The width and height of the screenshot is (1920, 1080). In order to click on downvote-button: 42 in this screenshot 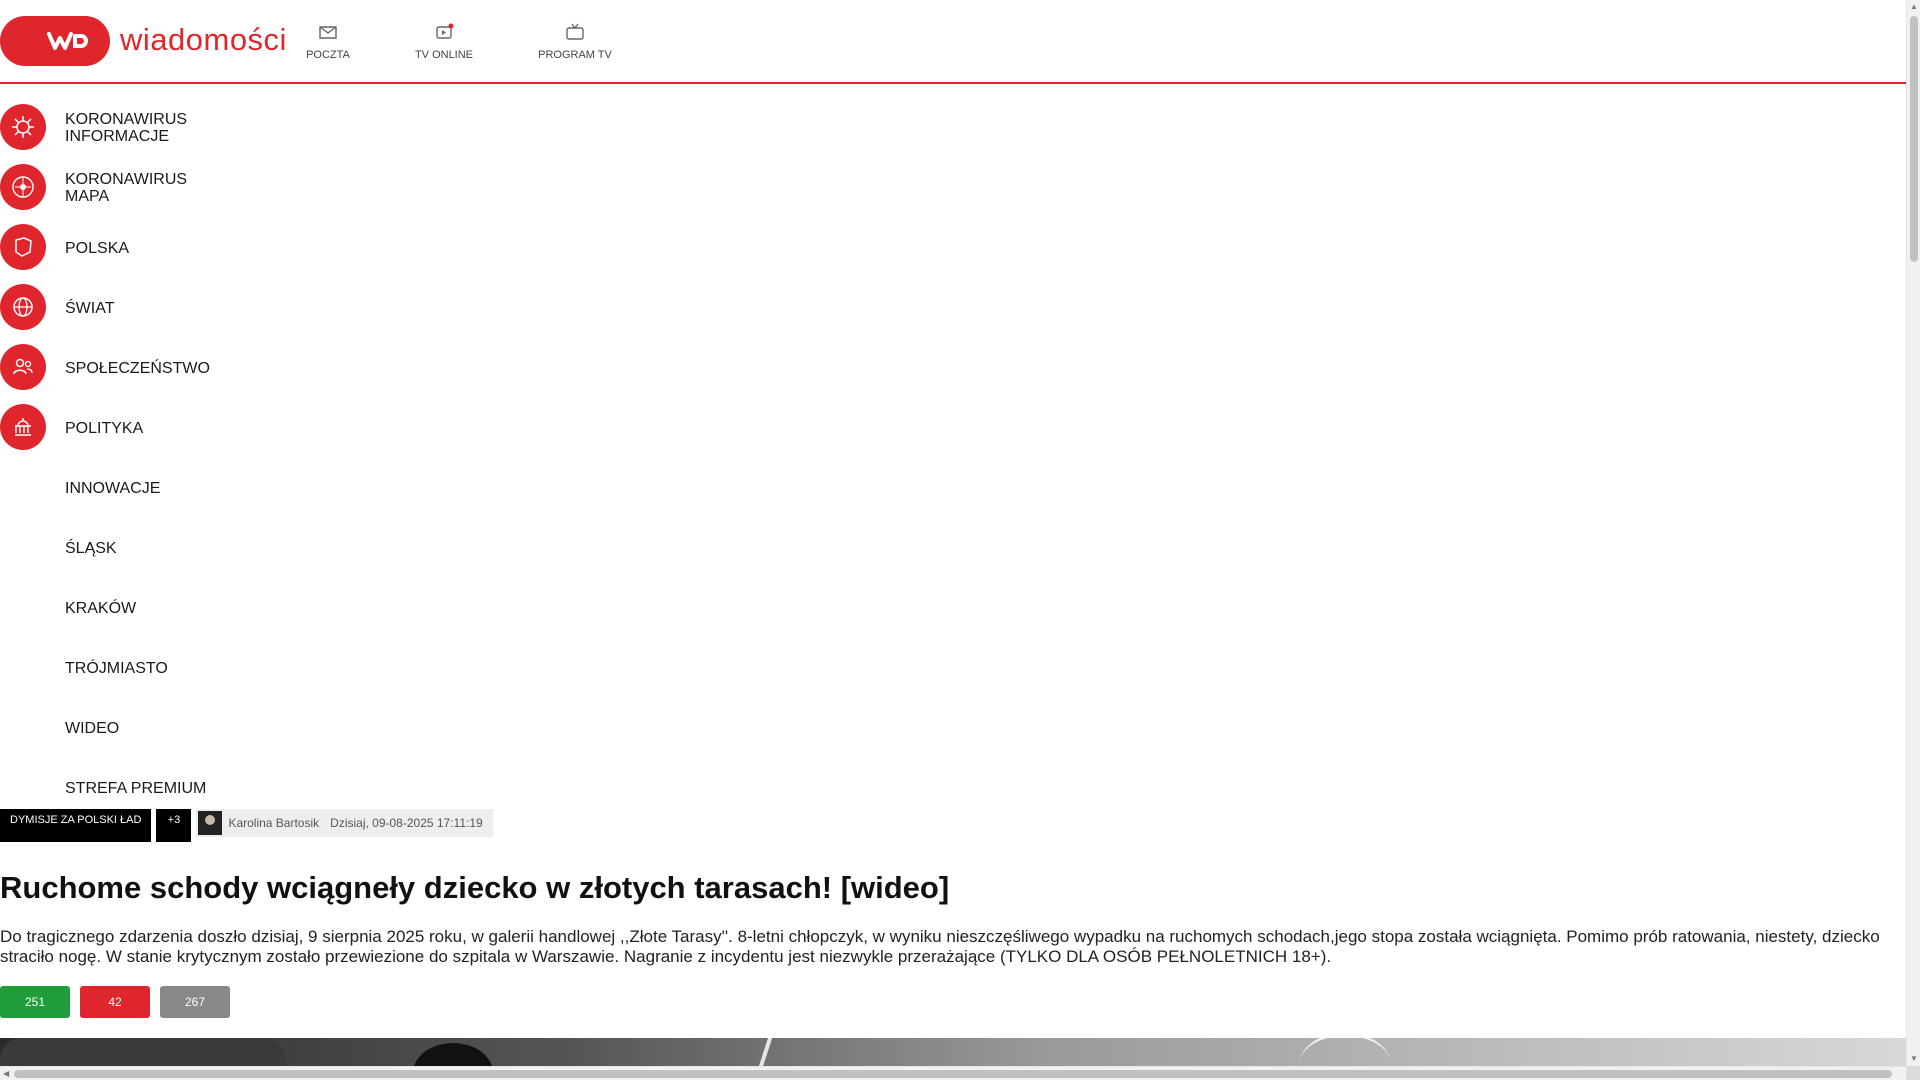, I will do `click(115, 1002)`.